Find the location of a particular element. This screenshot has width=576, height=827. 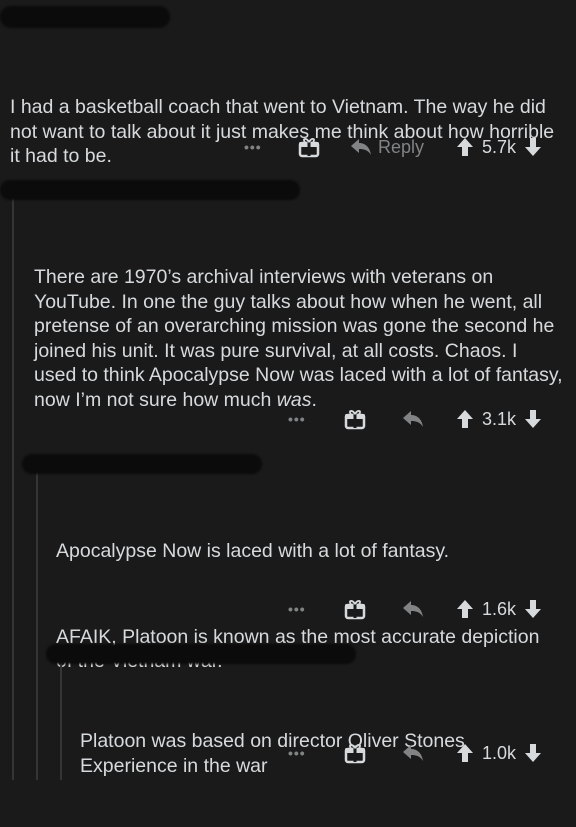

vote-controls: 5.7k is located at coordinates (499, 147).